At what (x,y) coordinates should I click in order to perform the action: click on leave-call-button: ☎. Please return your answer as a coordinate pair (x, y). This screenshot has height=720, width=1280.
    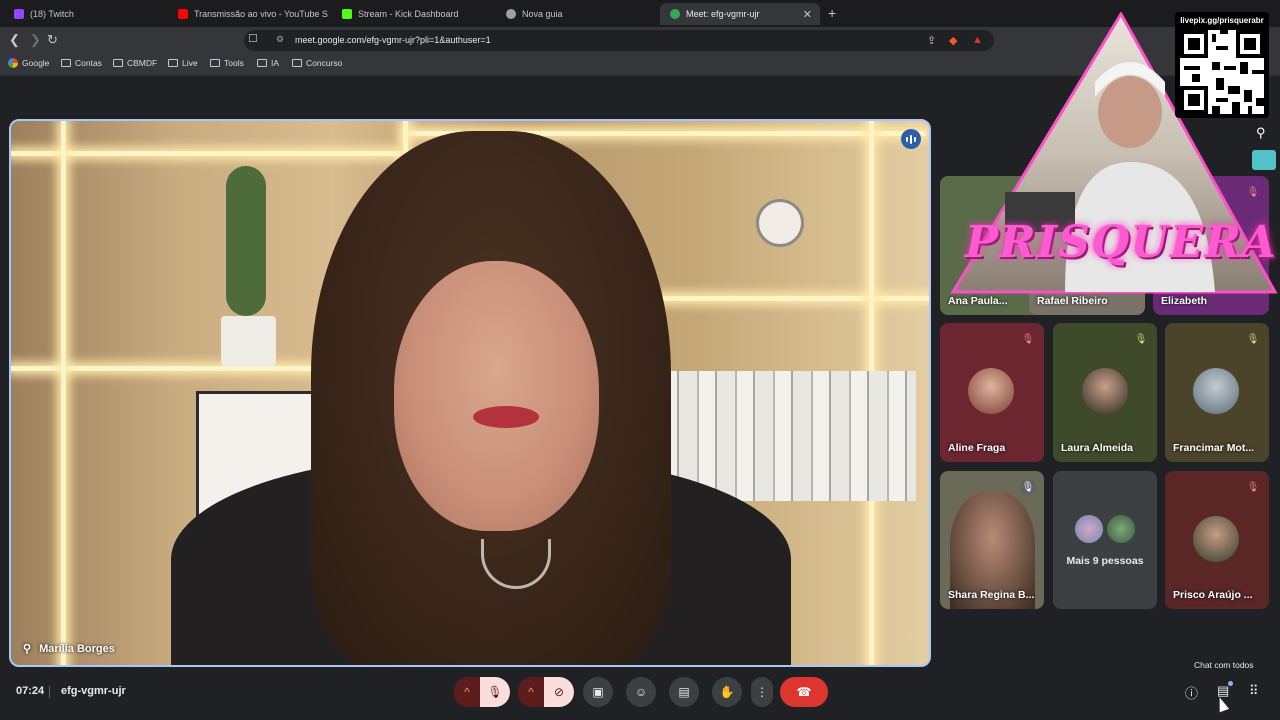
    Looking at the image, I should click on (804, 692).